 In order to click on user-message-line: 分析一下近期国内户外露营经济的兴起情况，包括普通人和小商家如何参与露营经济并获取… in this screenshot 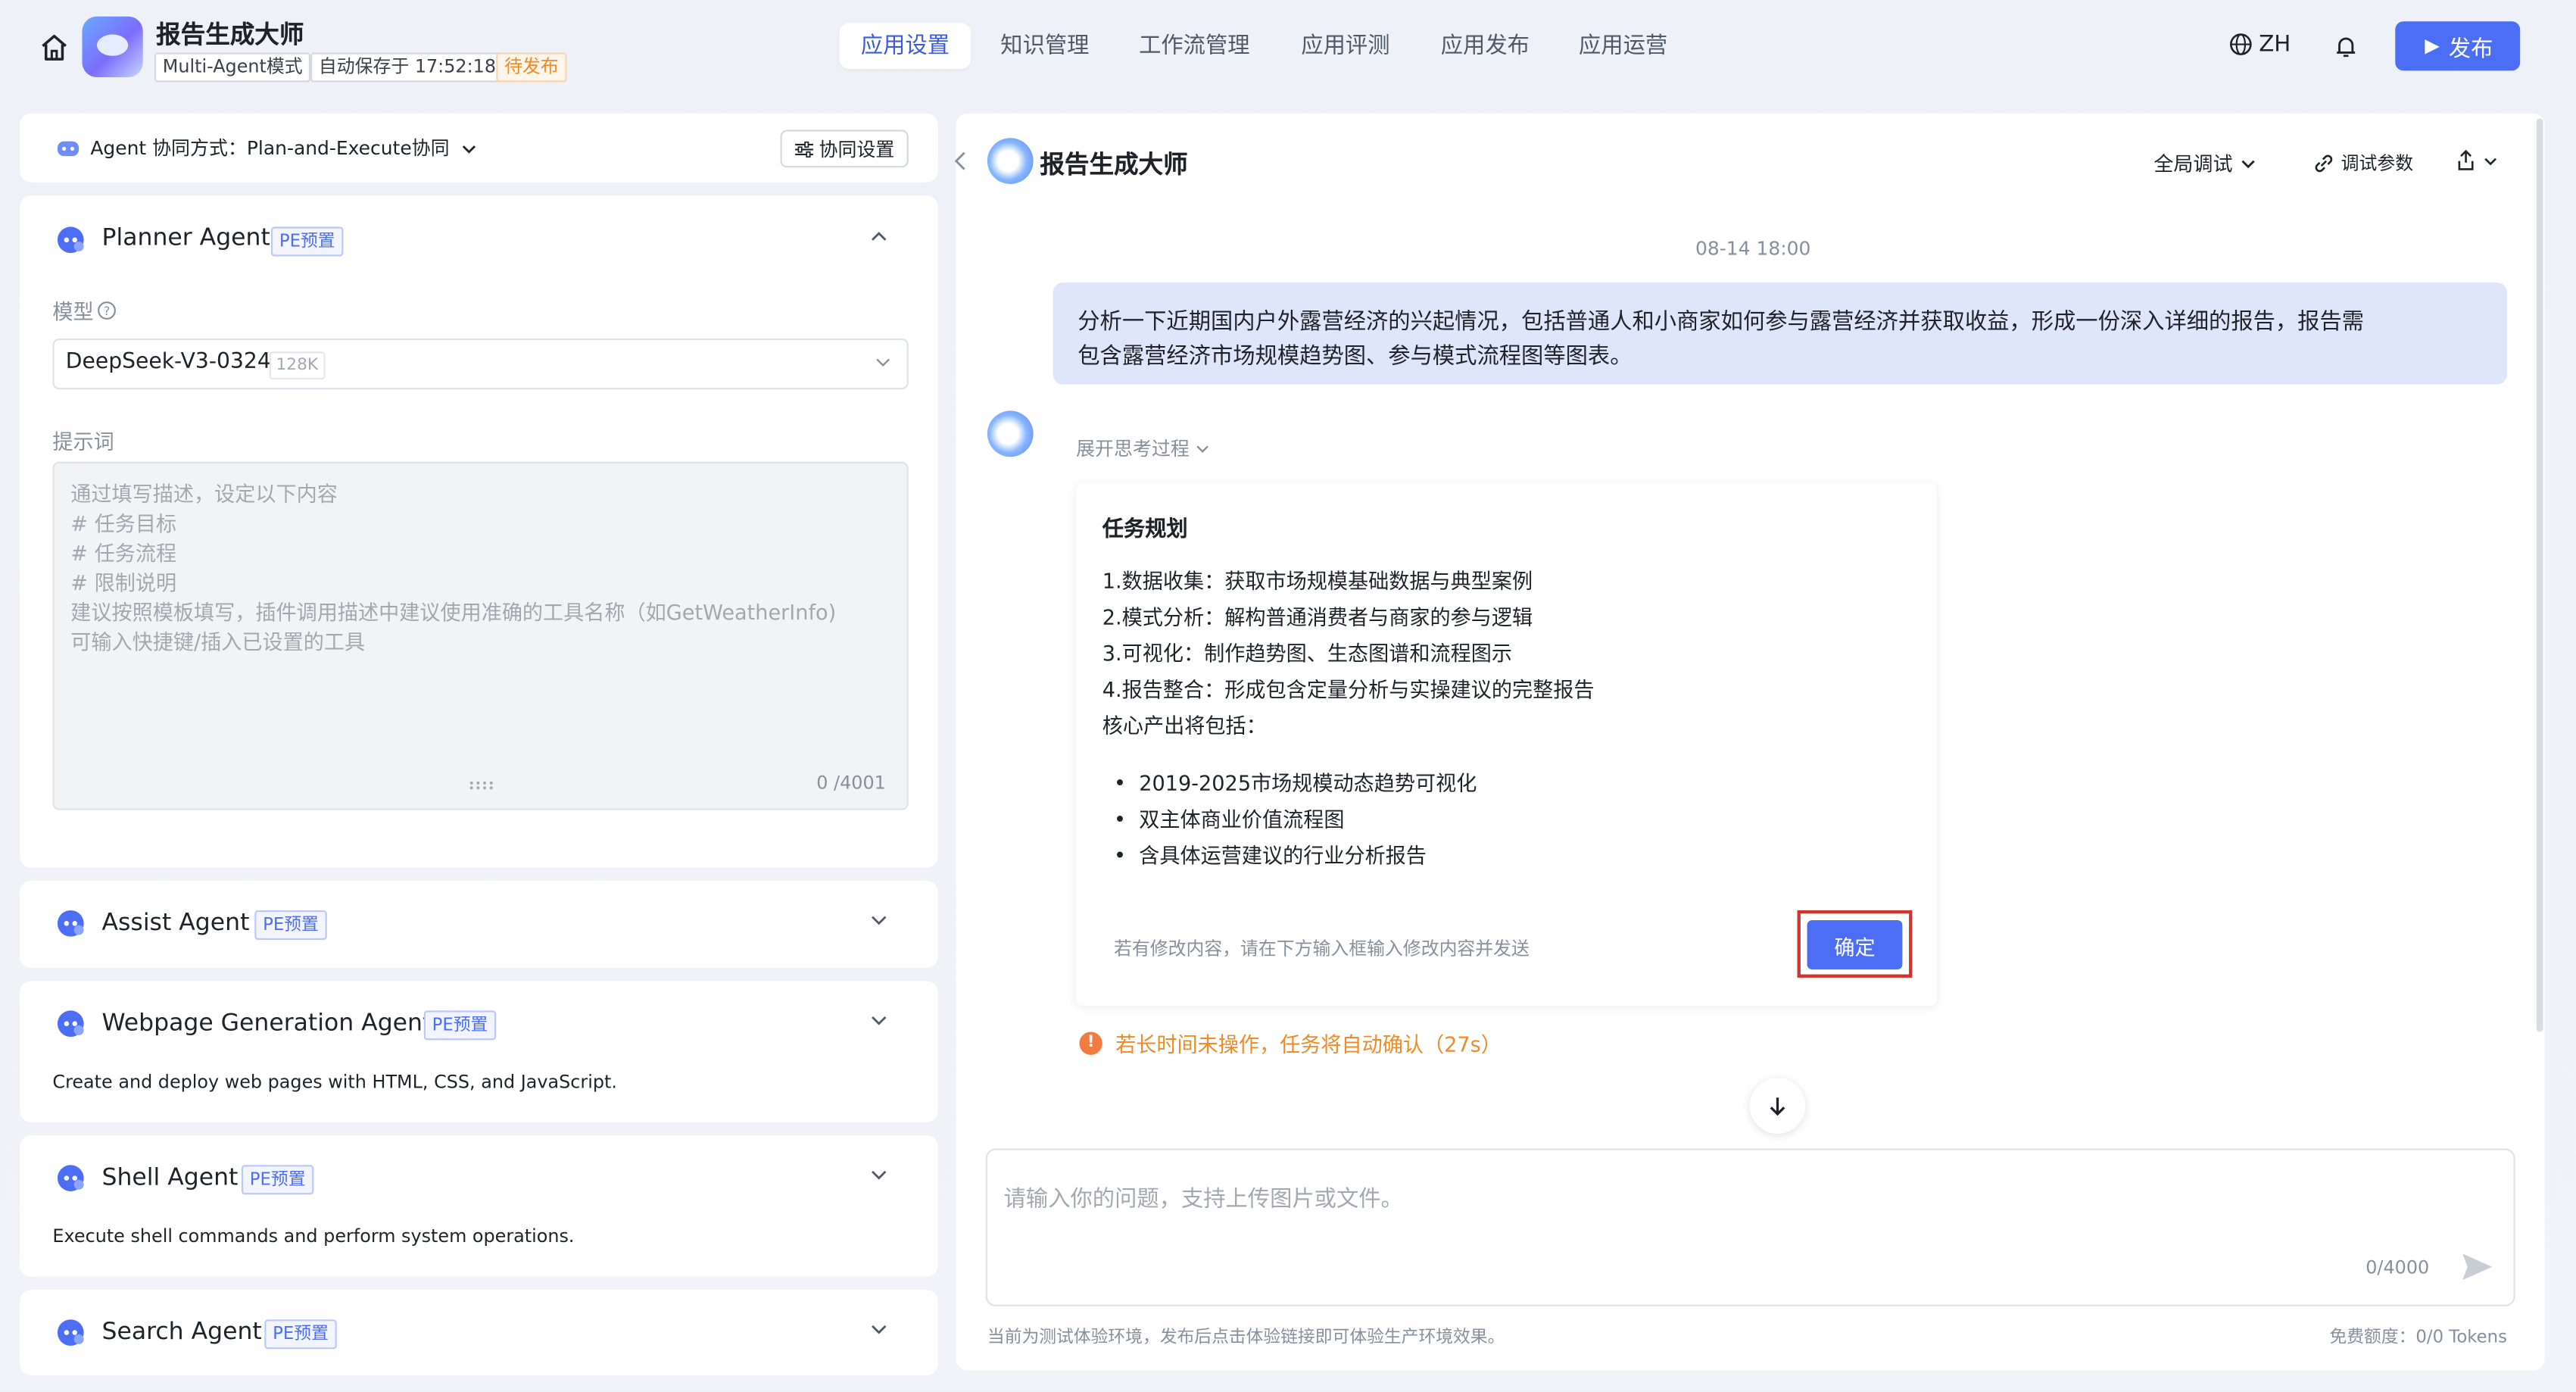, I will do `click(1721, 322)`.